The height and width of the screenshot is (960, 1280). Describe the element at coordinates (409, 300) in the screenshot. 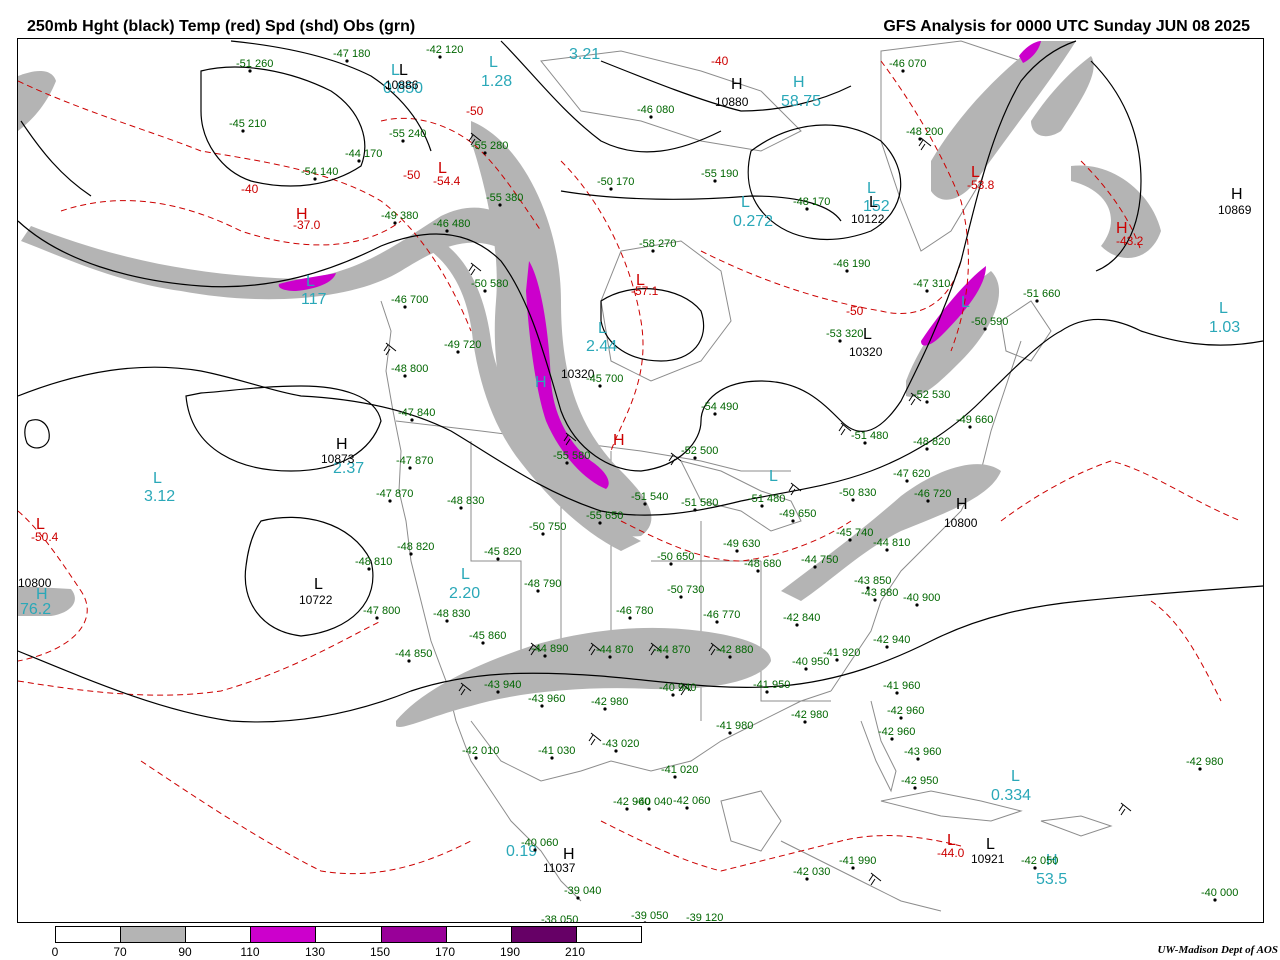

I see `station-observation: -46 700` at that location.